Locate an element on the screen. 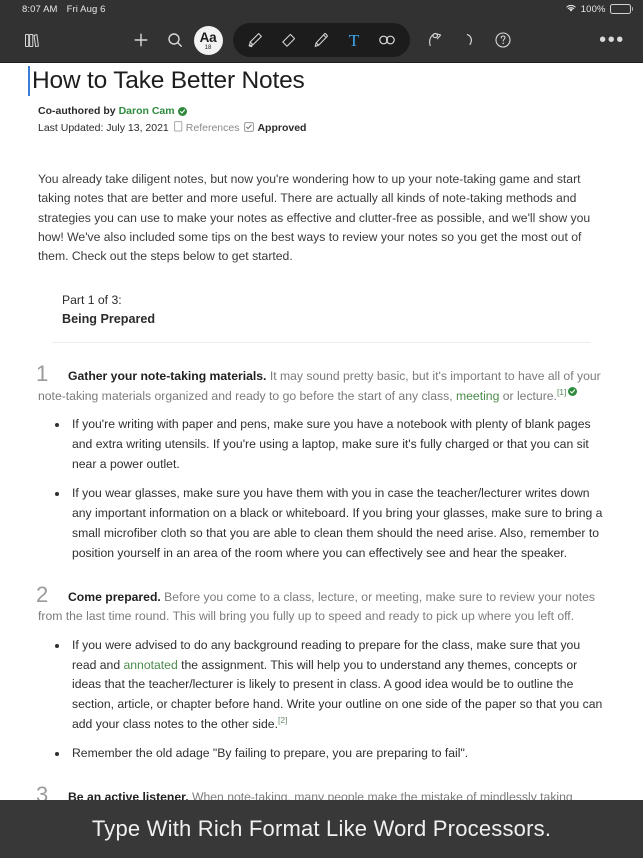  battery-icon is located at coordinates (621, 9).